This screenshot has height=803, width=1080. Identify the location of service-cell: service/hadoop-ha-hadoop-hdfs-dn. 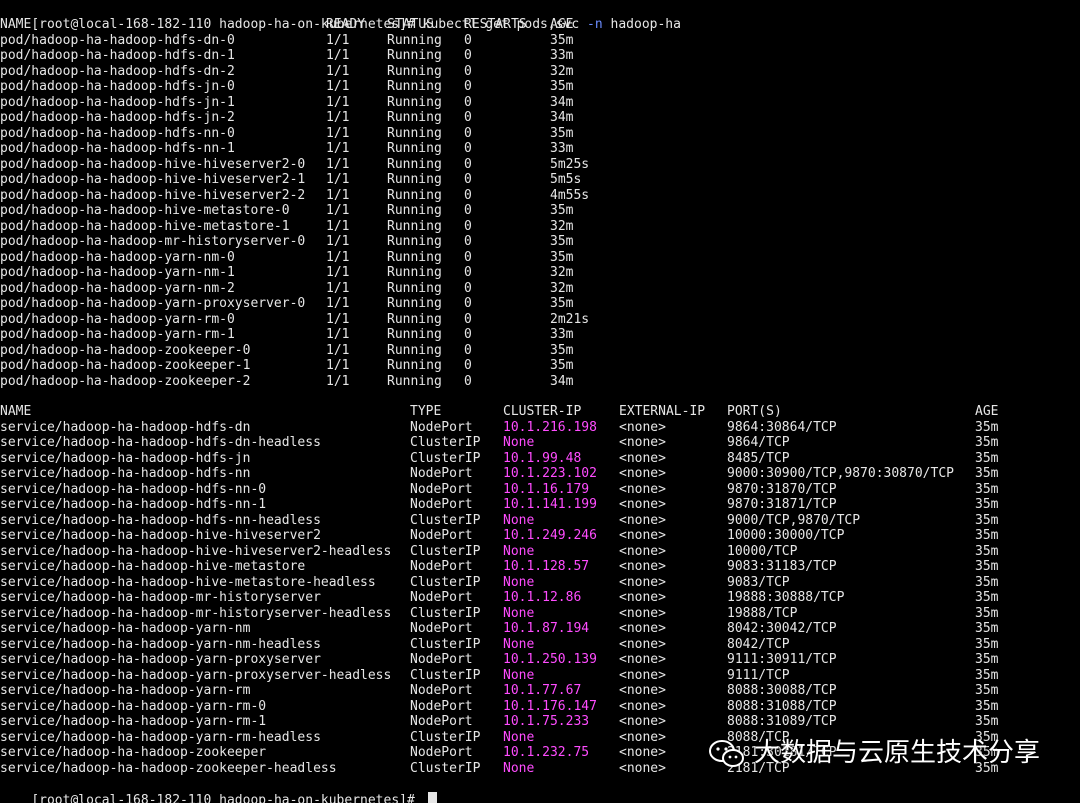
(125, 427).